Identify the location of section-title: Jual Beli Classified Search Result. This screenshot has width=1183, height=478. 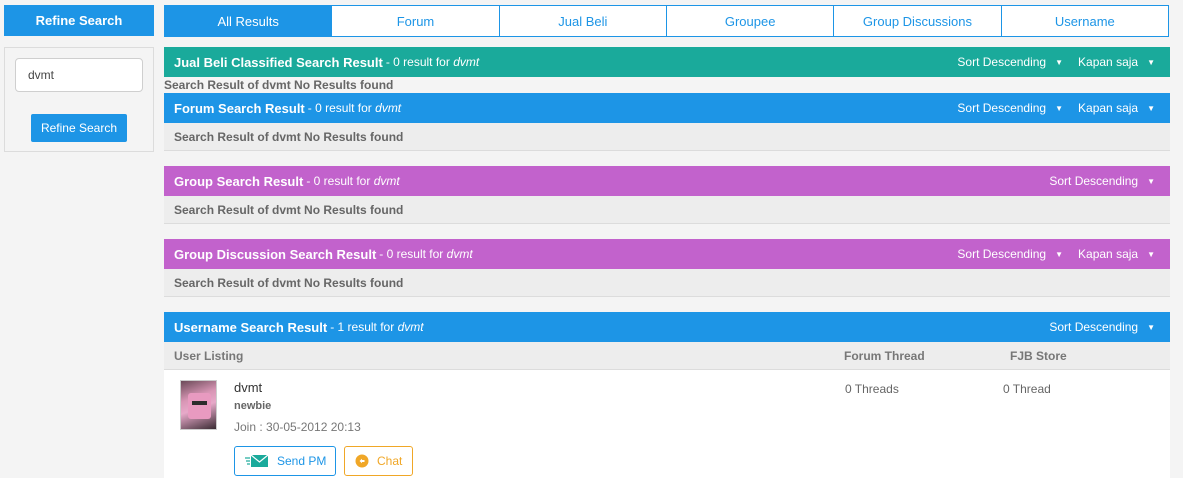
(278, 62).